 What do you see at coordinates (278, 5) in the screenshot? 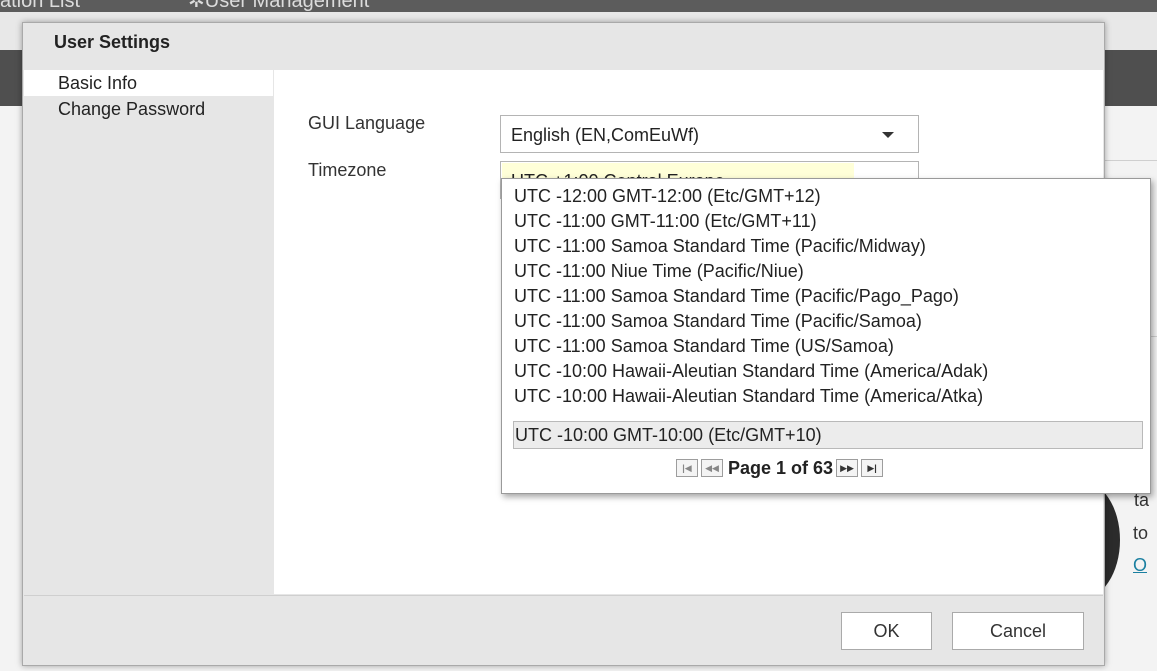
I see `tab-user-management: ✲User Management` at bounding box center [278, 5].